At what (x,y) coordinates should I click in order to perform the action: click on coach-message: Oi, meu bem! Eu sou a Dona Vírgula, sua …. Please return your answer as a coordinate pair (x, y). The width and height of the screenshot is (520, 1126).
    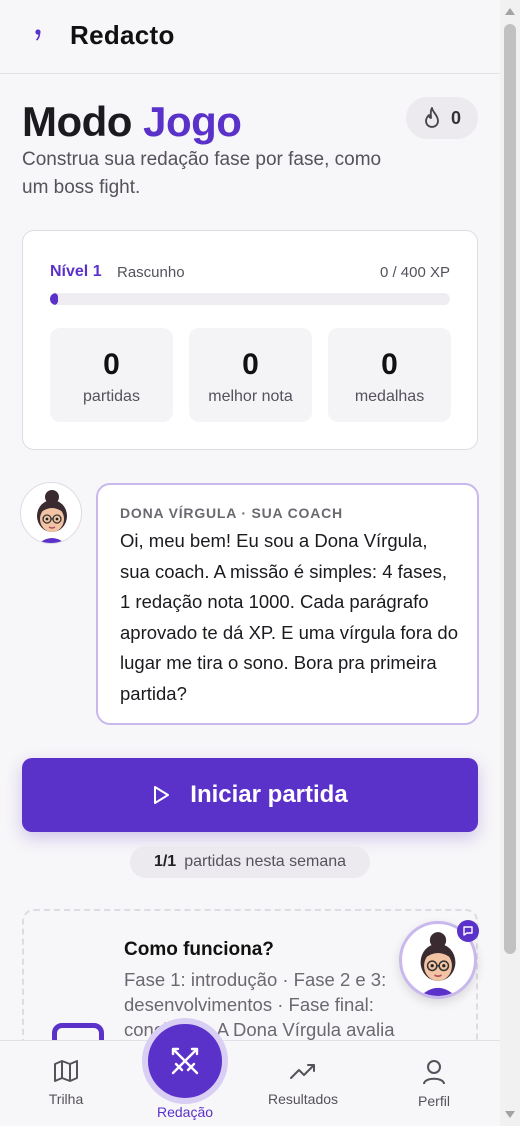
    Looking at the image, I should click on (289, 617).